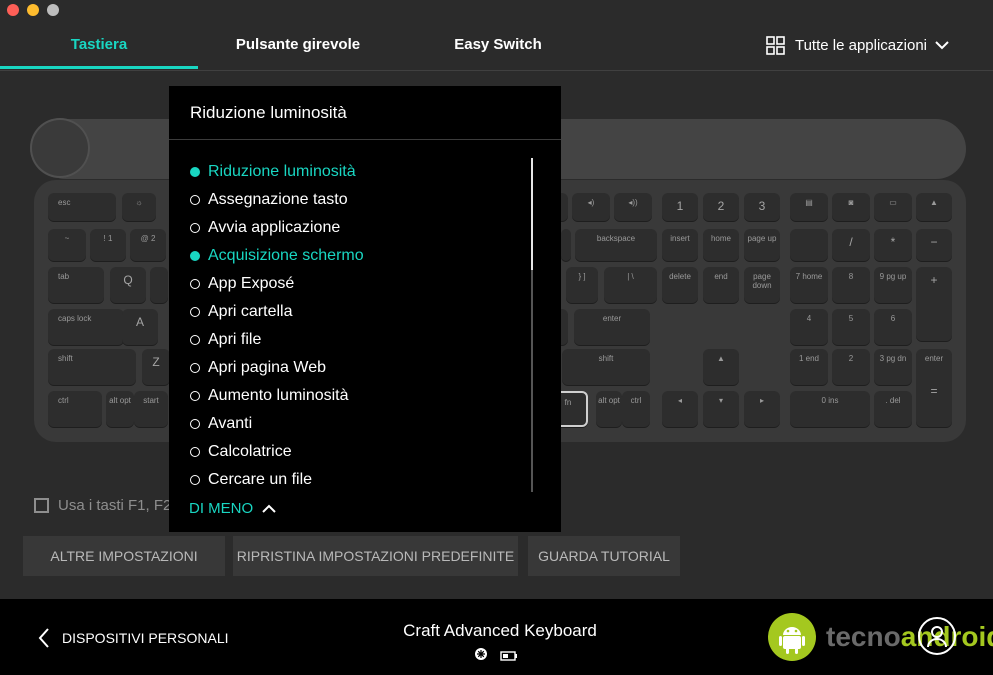  Describe the element at coordinates (128, 285) in the screenshot. I see `key-q: Q` at that location.